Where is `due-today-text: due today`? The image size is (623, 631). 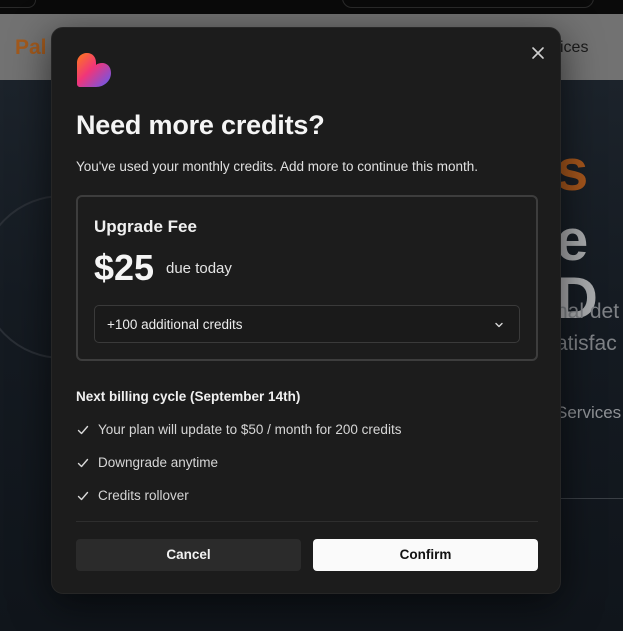
due-today-text: due today is located at coordinates (199, 268).